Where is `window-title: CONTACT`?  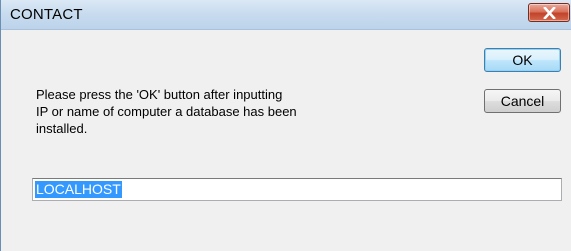 window-title: CONTACT is located at coordinates (46, 14).